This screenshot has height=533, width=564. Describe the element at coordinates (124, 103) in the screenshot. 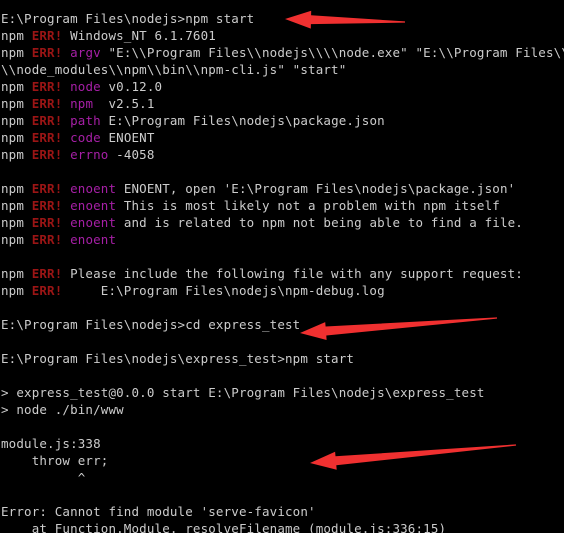

I see `terminal-token-white: v2.5.1` at that location.